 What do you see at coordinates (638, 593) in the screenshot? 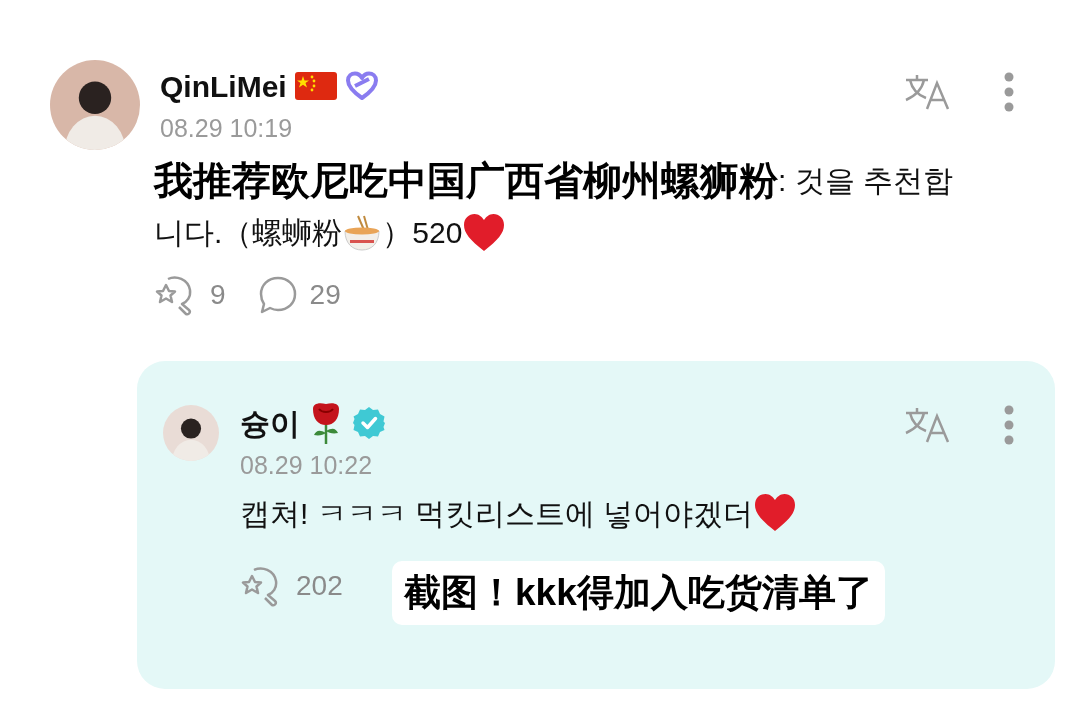
I see `subtitle-caption: 截图！kkk得加入吃货清单了` at bounding box center [638, 593].